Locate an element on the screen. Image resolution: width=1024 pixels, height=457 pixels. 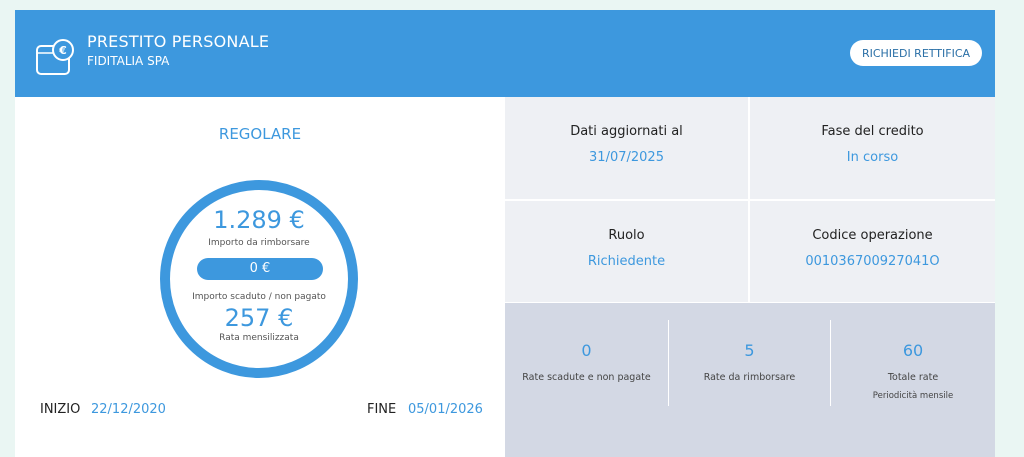
request-correction-button: RICHIEDI RETTIFICA is located at coordinates (916, 53).